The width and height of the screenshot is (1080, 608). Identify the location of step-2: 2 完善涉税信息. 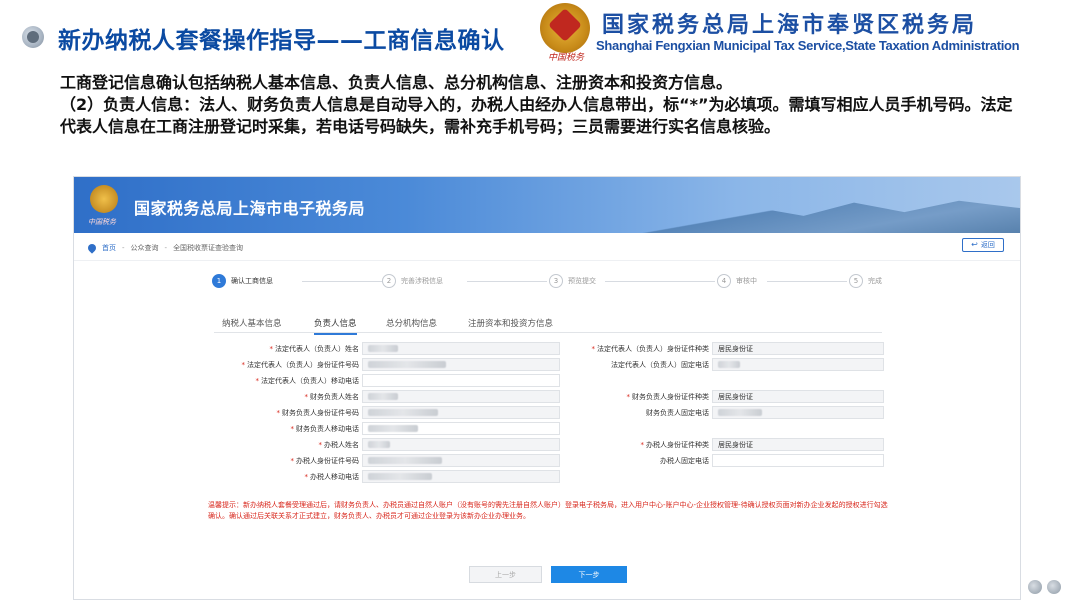
(412, 281).